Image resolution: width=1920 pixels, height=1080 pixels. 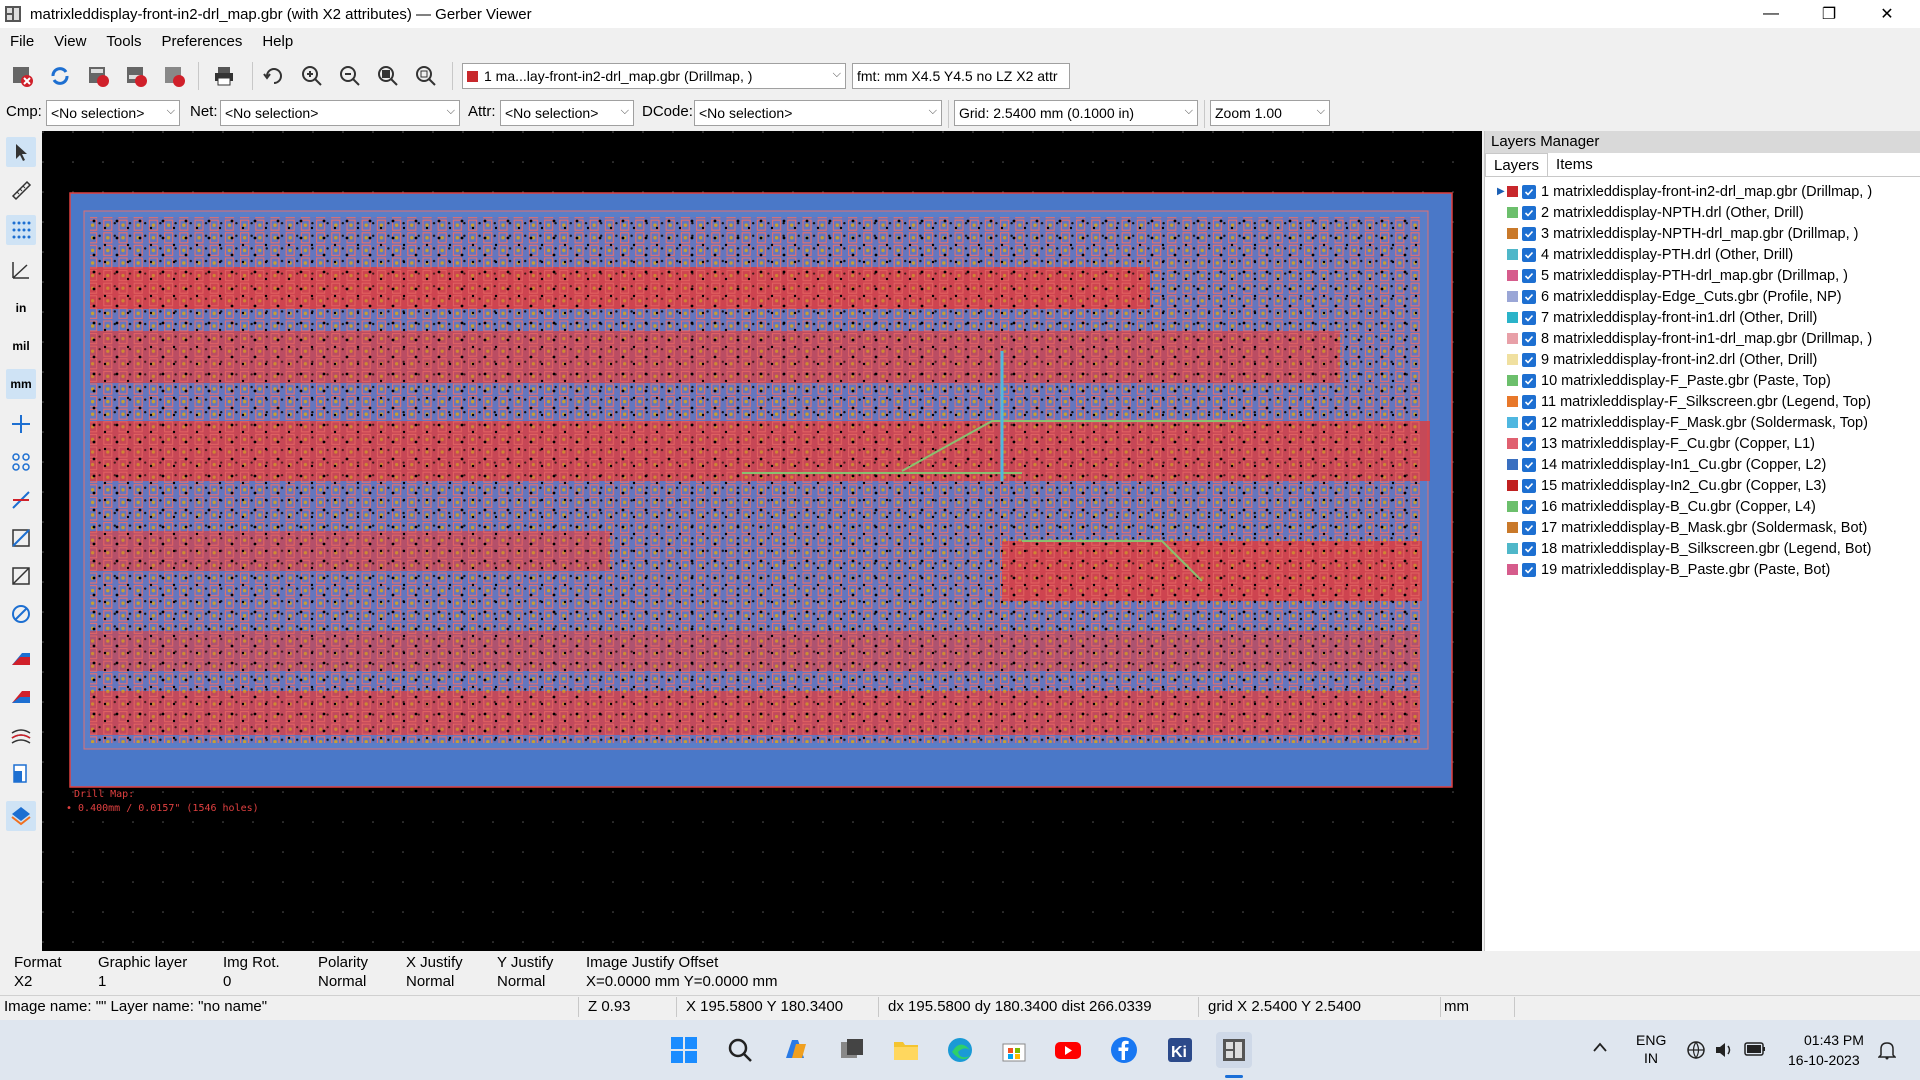 What do you see at coordinates (1600, 1048) in the screenshot?
I see `show-hidden-icons-icon` at bounding box center [1600, 1048].